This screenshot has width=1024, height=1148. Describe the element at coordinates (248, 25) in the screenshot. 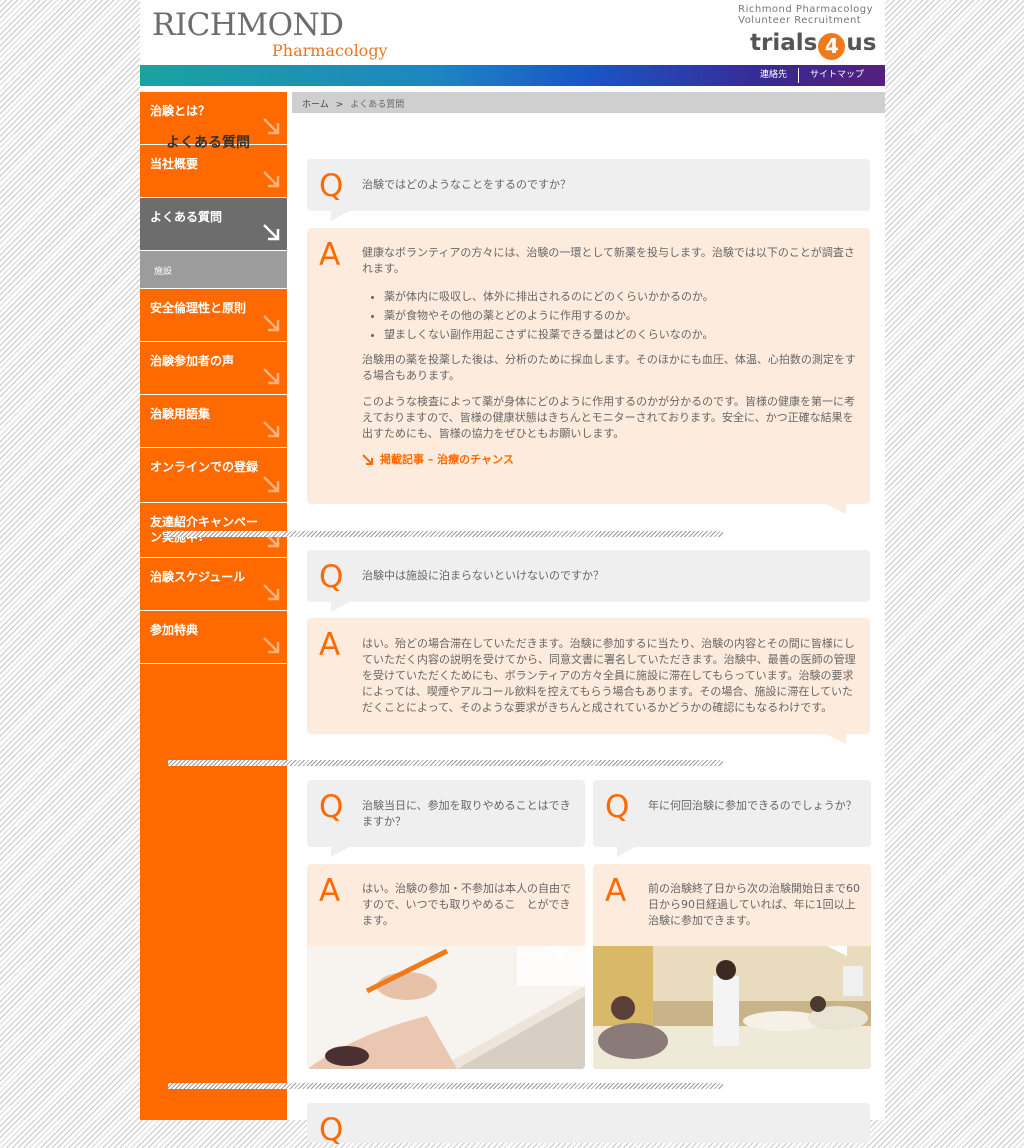

I see `logo-wordmark: RICHMOND` at that location.